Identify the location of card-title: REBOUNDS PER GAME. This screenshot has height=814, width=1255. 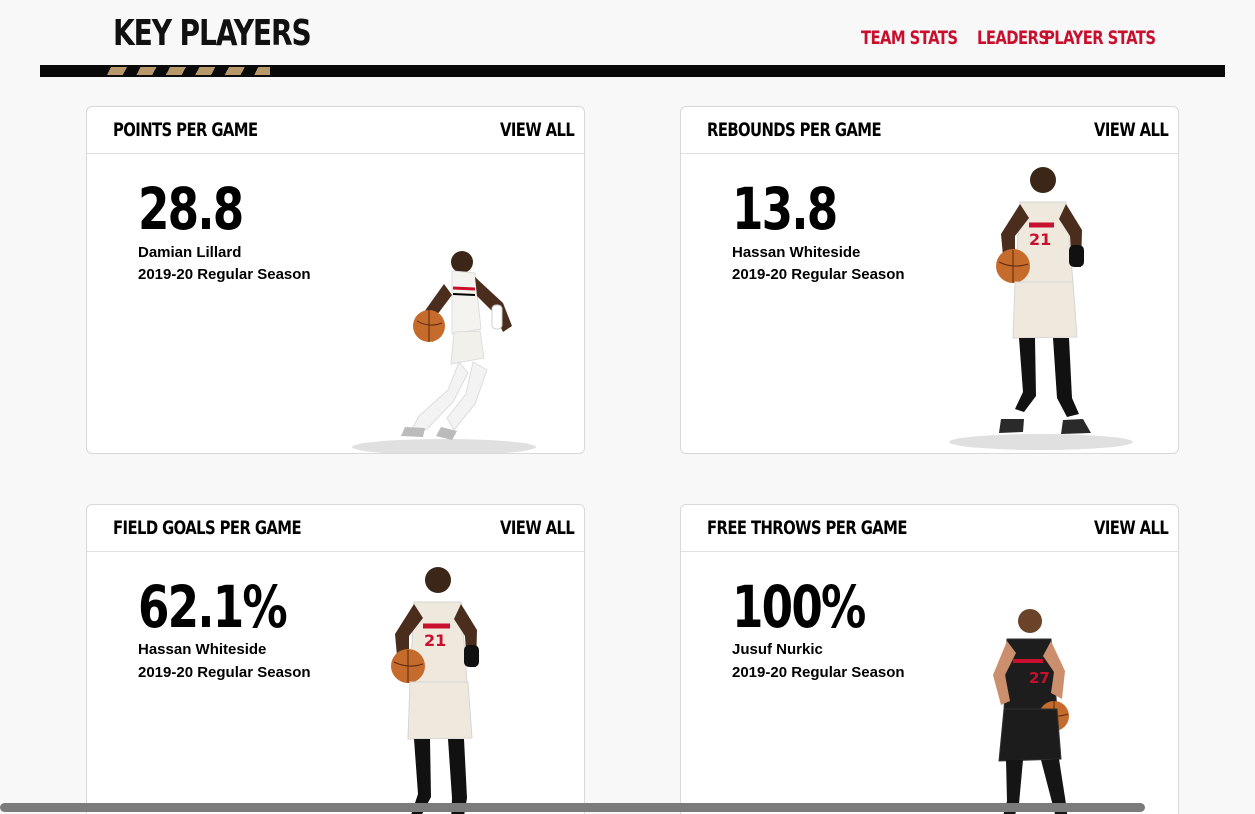
(794, 130).